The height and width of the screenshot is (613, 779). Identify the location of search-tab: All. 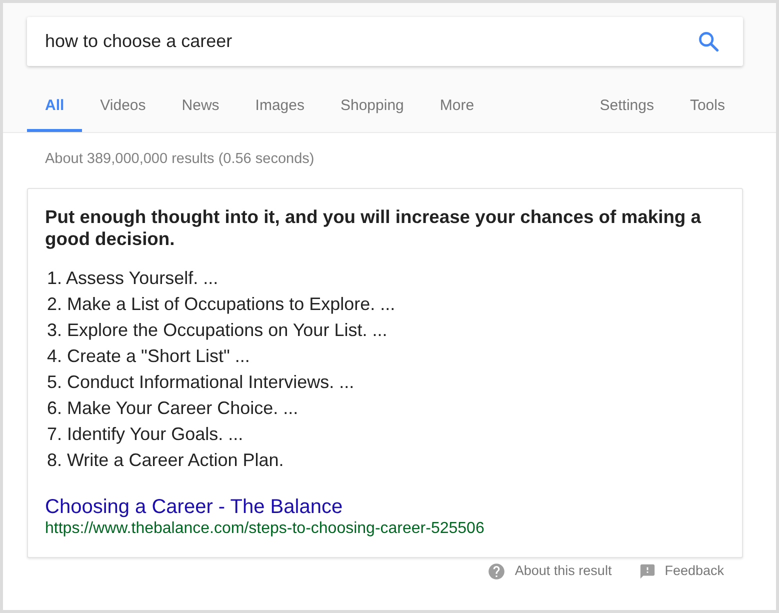
(54, 109).